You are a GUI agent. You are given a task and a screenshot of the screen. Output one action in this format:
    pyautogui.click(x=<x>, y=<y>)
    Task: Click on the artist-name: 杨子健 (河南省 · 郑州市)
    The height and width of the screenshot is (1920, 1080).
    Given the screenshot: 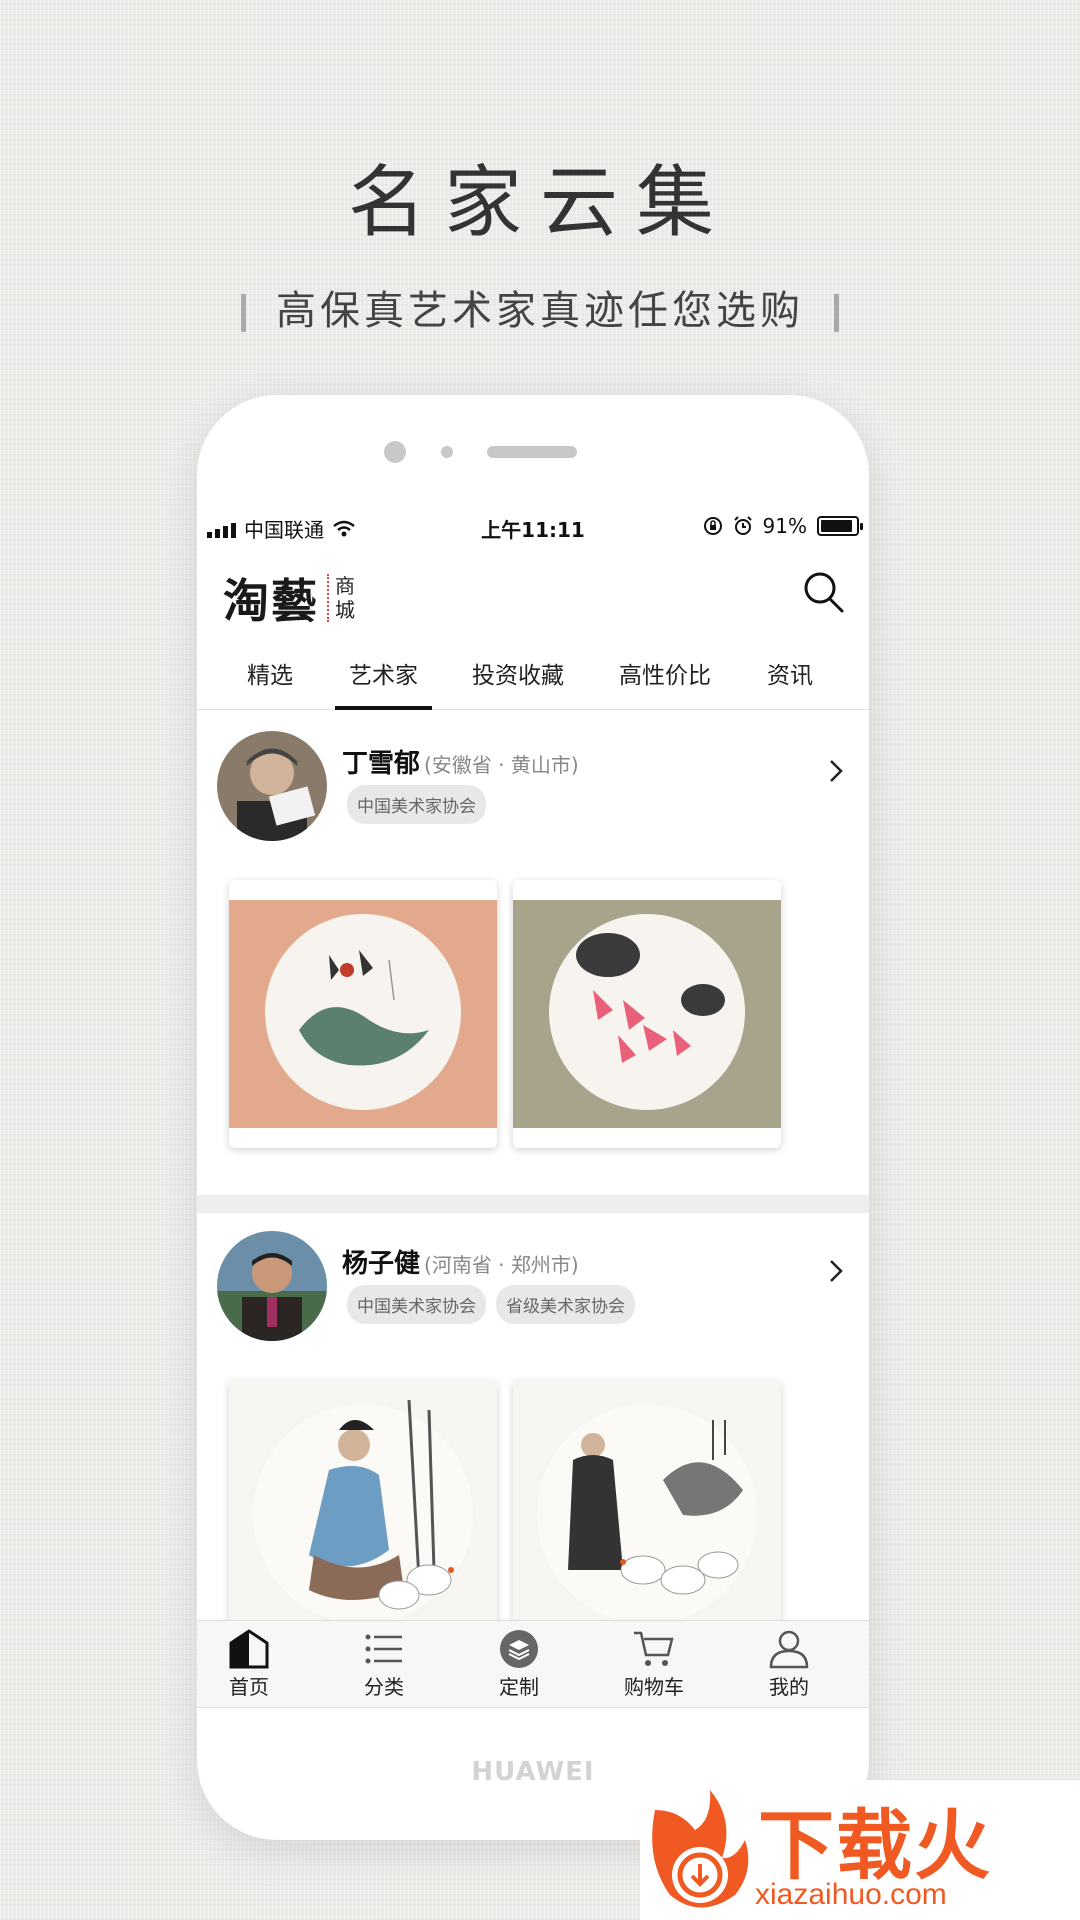 What is the action you would take?
    pyautogui.click(x=460, y=1261)
    